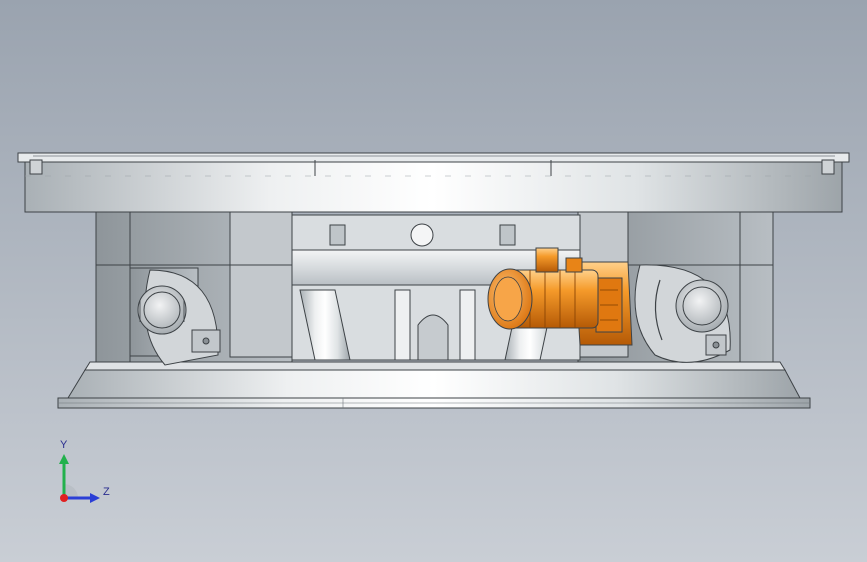 The height and width of the screenshot is (562, 867). Describe the element at coordinates (434, 385) in the screenshot. I see `base-rail-ring` at that location.